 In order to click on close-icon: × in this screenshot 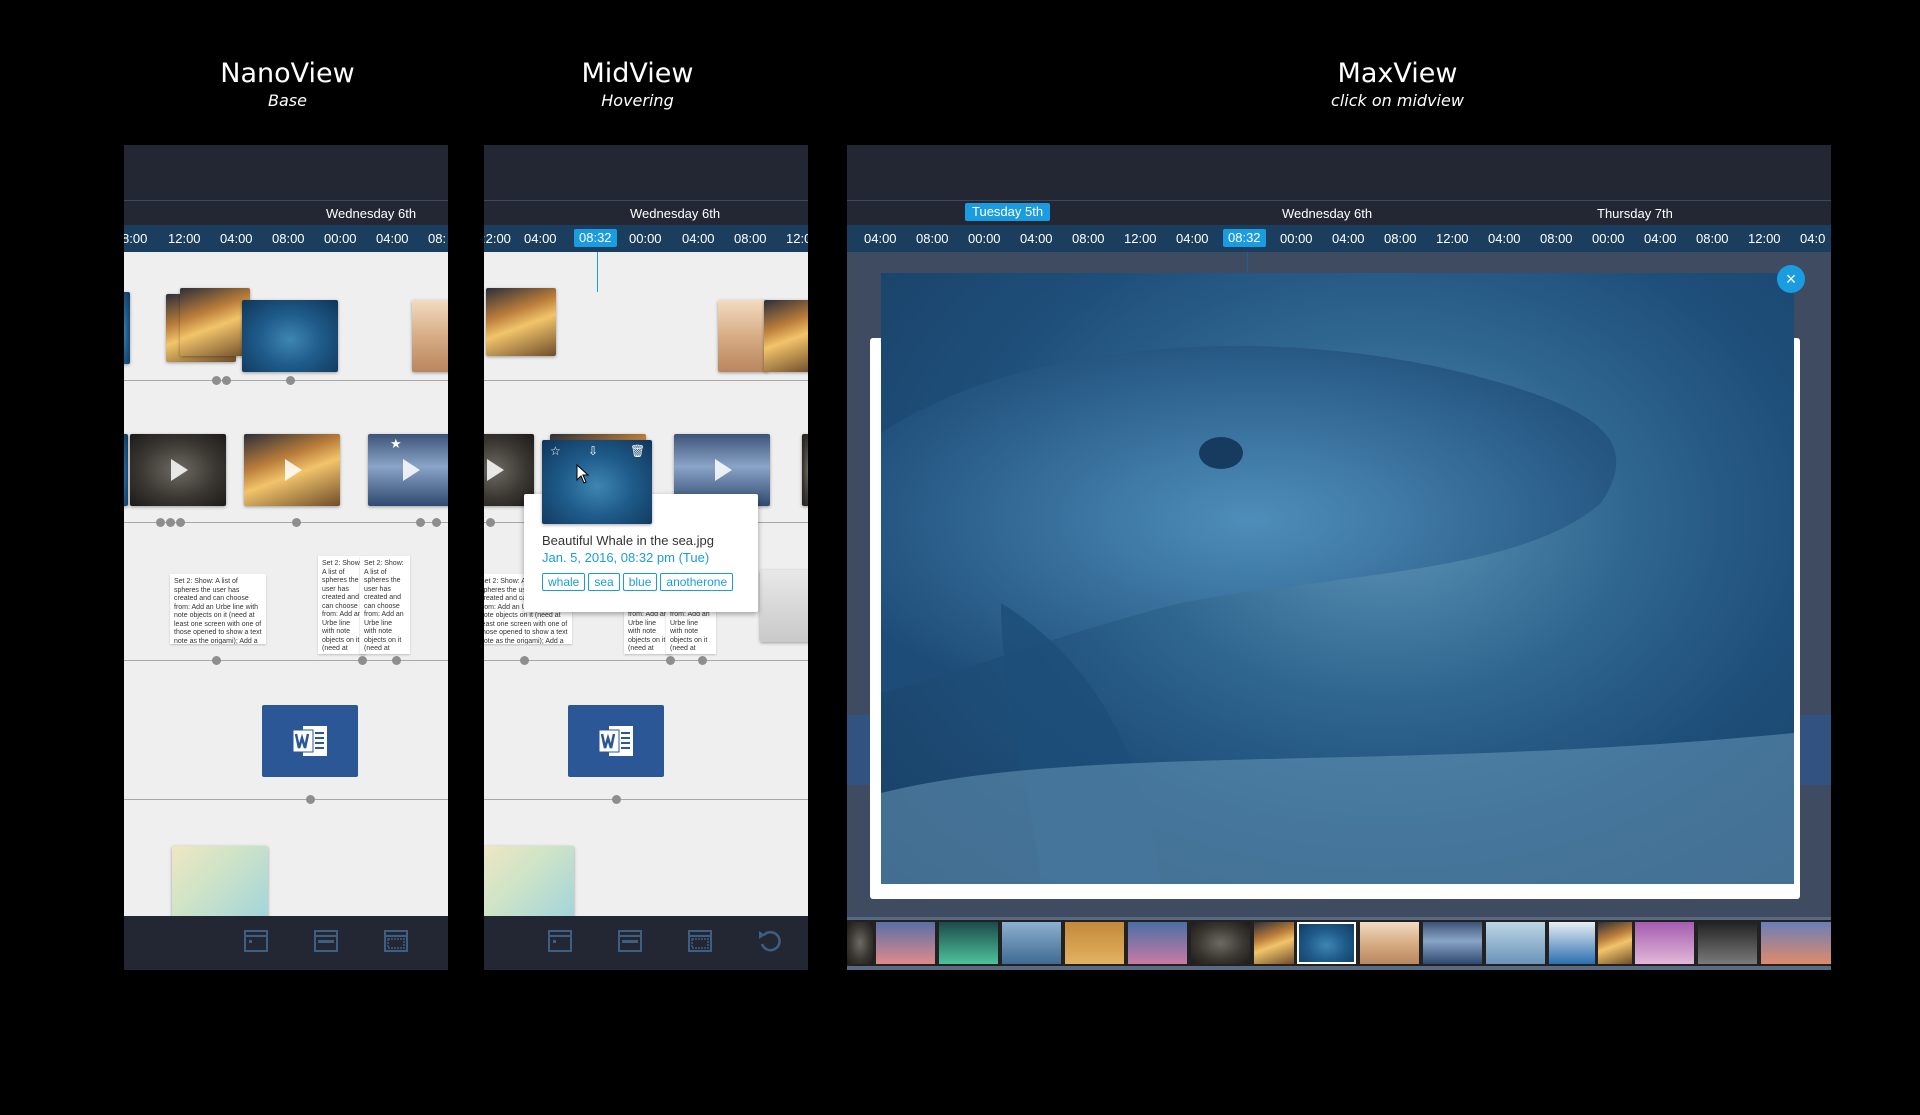, I will do `click(1791, 279)`.